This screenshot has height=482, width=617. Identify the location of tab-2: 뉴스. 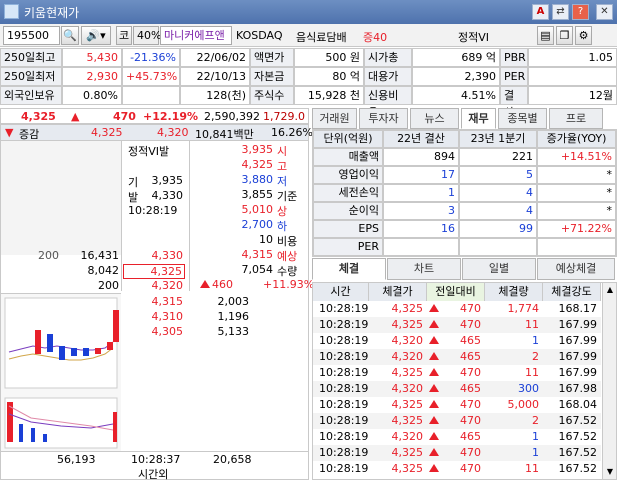
(434, 118).